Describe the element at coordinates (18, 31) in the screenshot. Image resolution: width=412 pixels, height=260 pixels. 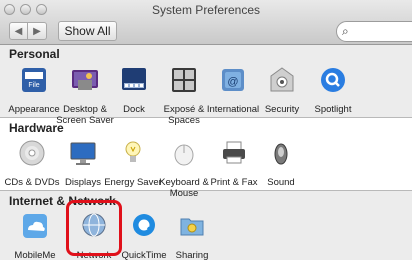
I see `back-button: ◀` at that location.